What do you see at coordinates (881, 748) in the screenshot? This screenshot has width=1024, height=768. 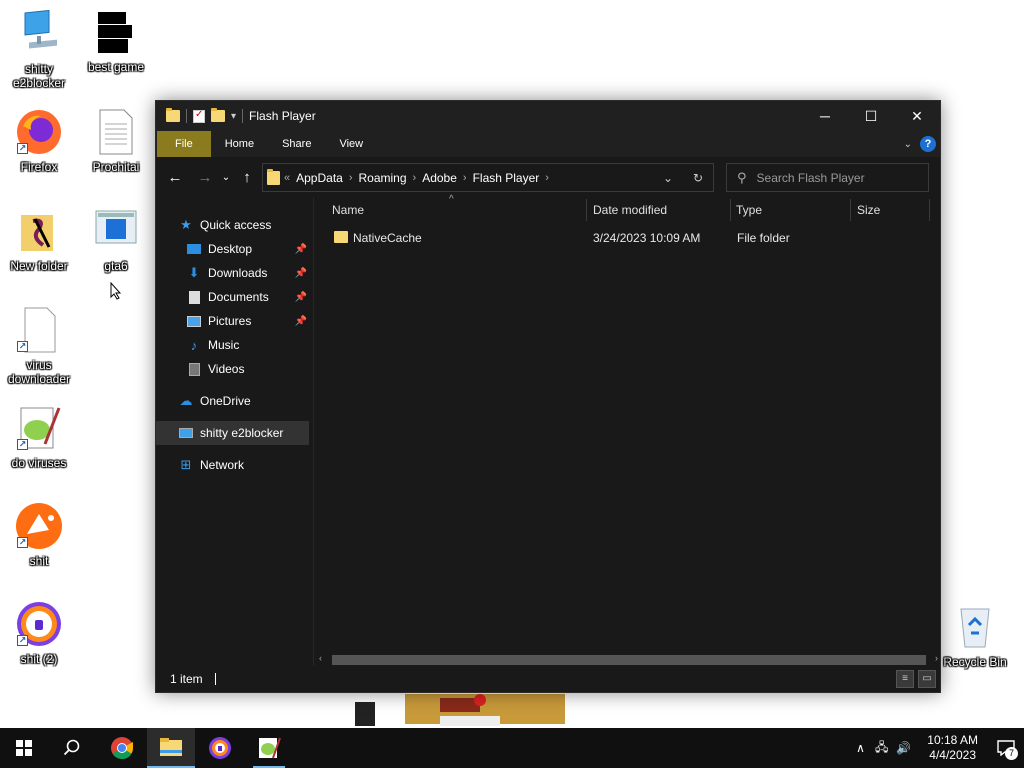 I see `network-status-icon: 🖧` at bounding box center [881, 748].